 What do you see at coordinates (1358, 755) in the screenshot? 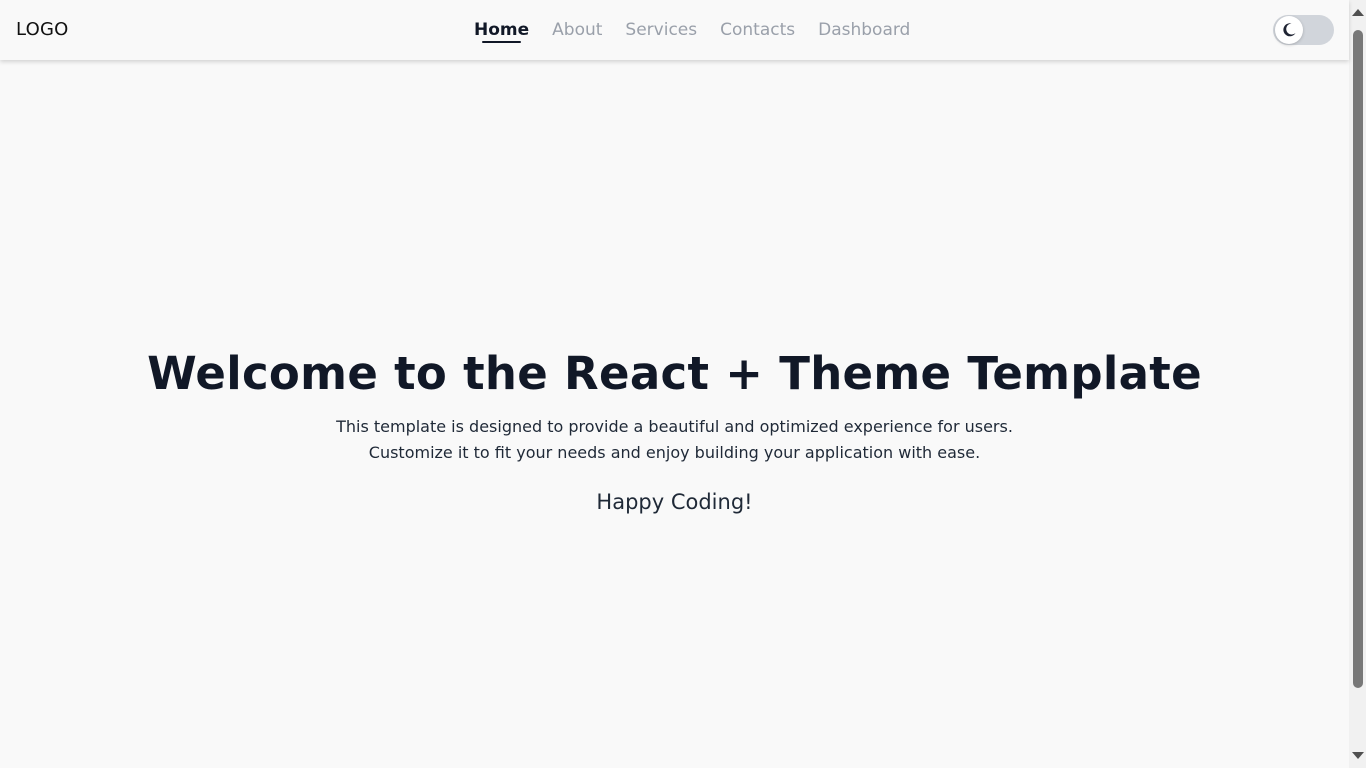
I see `scroll-down-arrow-icon` at bounding box center [1358, 755].